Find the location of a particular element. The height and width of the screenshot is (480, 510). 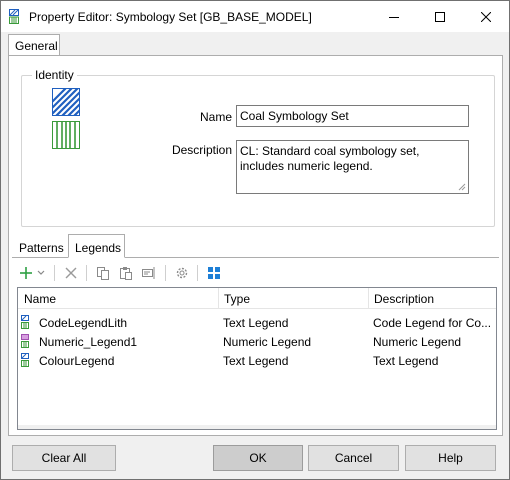

row-description: Numeric Legend is located at coordinates (417, 342).